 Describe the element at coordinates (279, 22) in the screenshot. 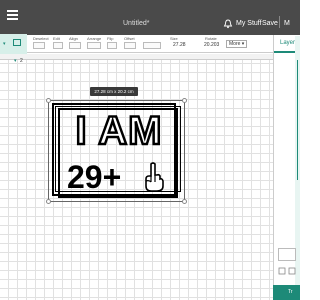

I see `topbar-divider` at that location.